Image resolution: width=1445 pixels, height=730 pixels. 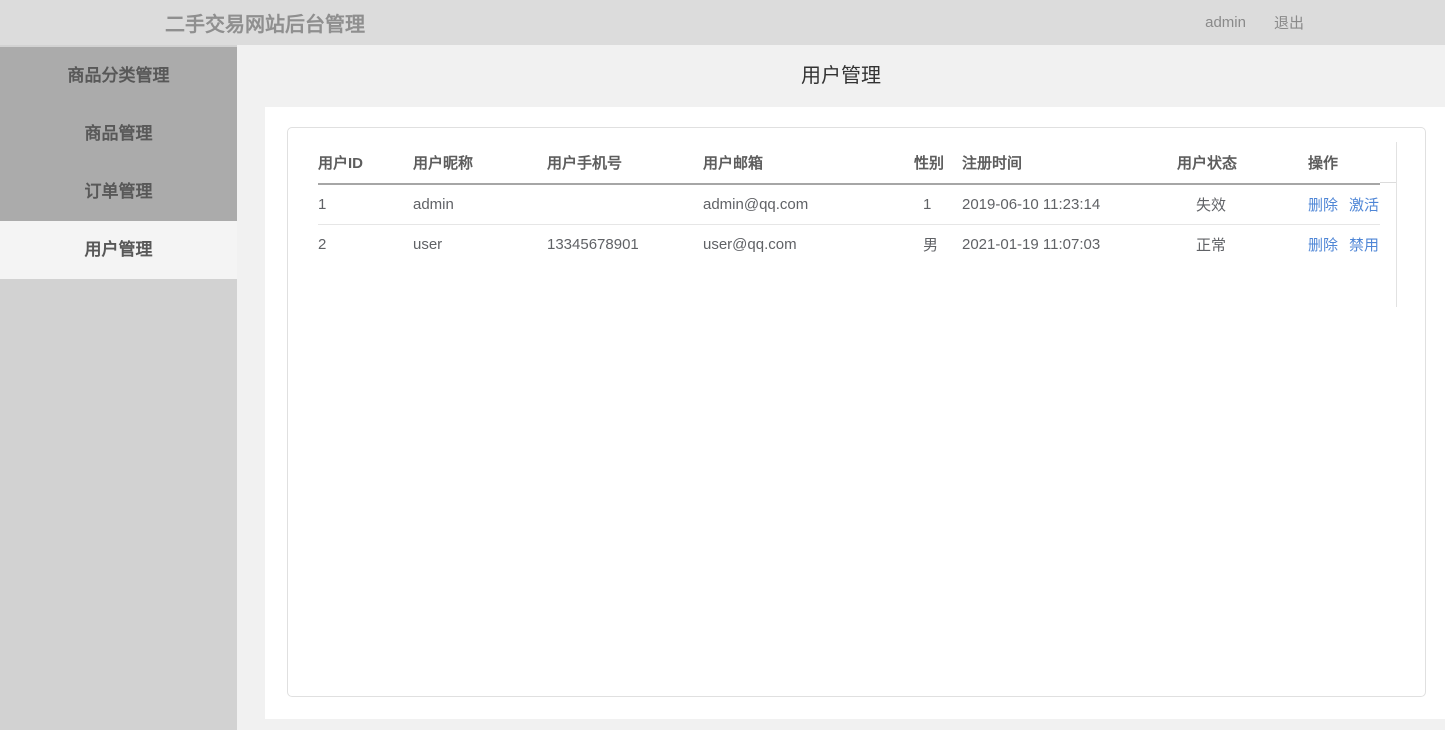 What do you see at coordinates (1069, 204) in the screenshot?
I see `cell-reg_time: 2019-06-10 11:23:14` at bounding box center [1069, 204].